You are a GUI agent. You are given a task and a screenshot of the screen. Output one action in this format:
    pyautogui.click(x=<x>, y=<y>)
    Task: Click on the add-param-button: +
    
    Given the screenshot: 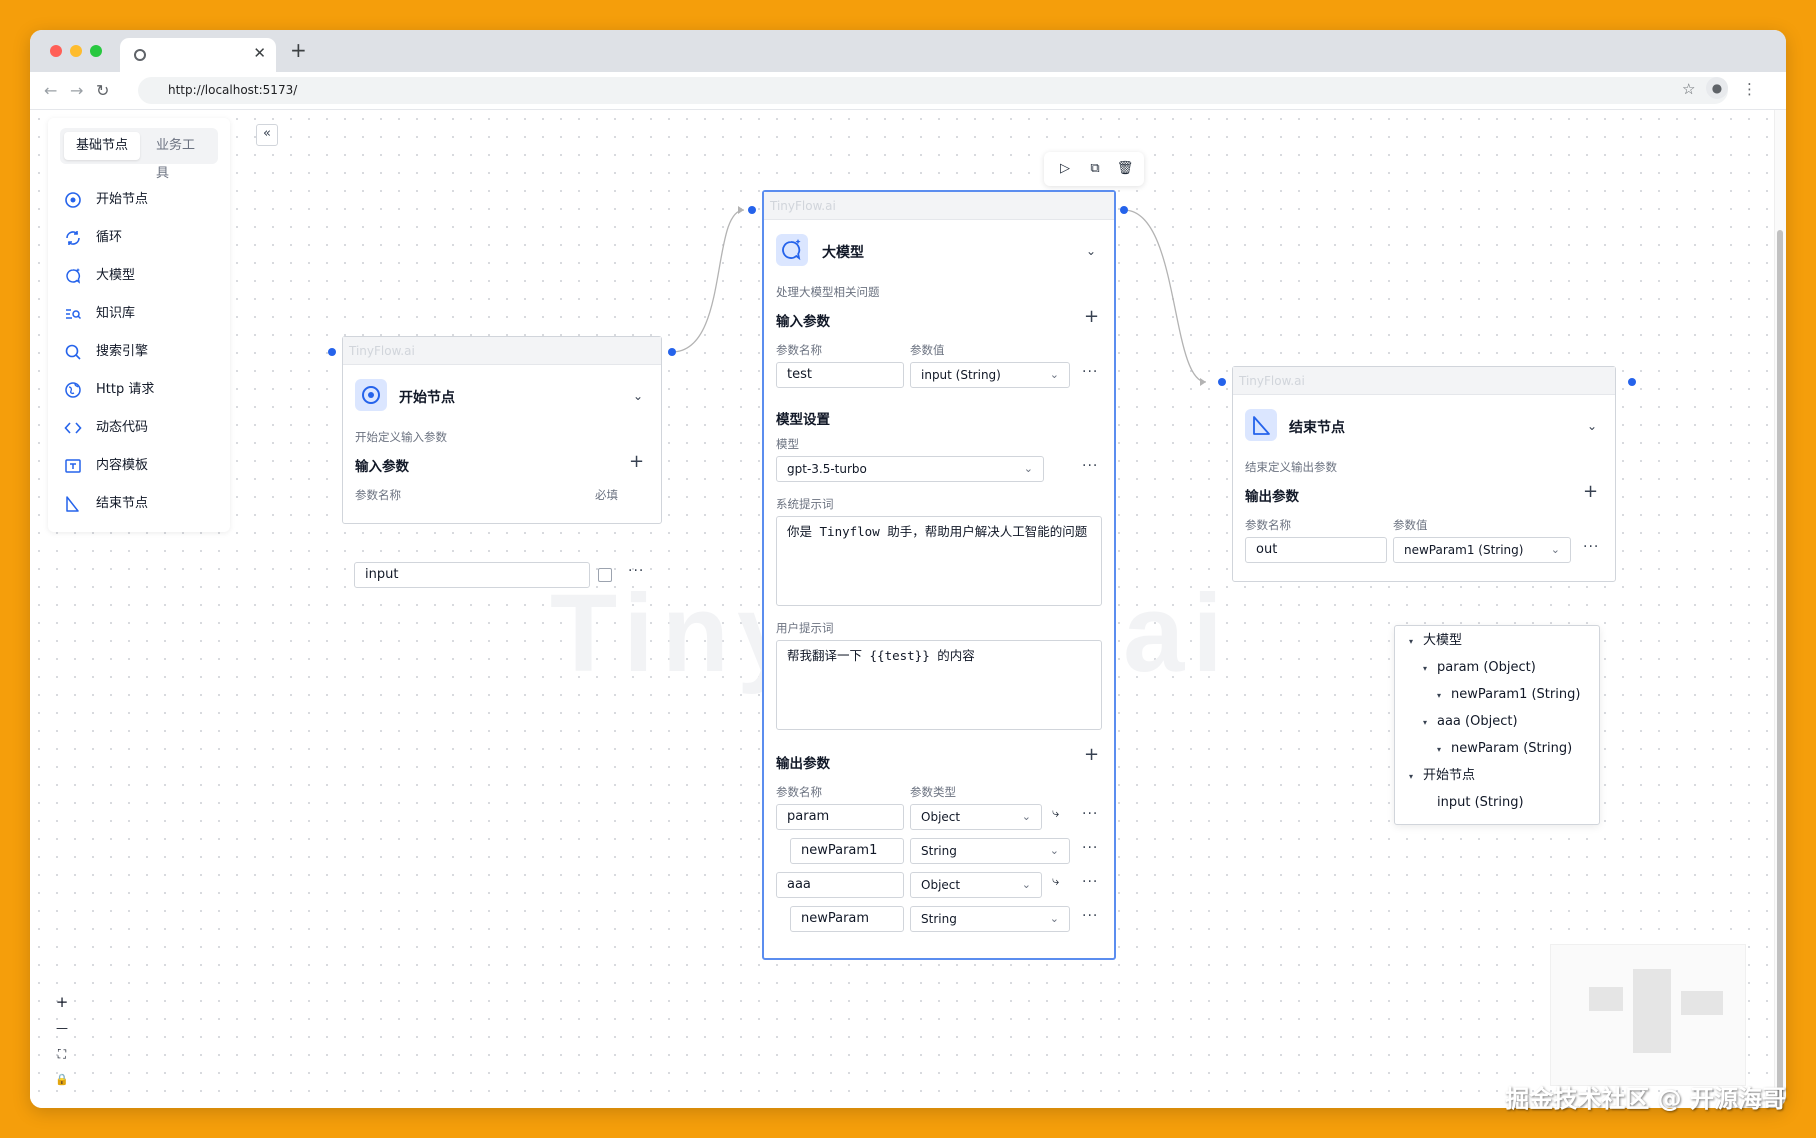 What is the action you would take?
    pyautogui.click(x=636, y=461)
    